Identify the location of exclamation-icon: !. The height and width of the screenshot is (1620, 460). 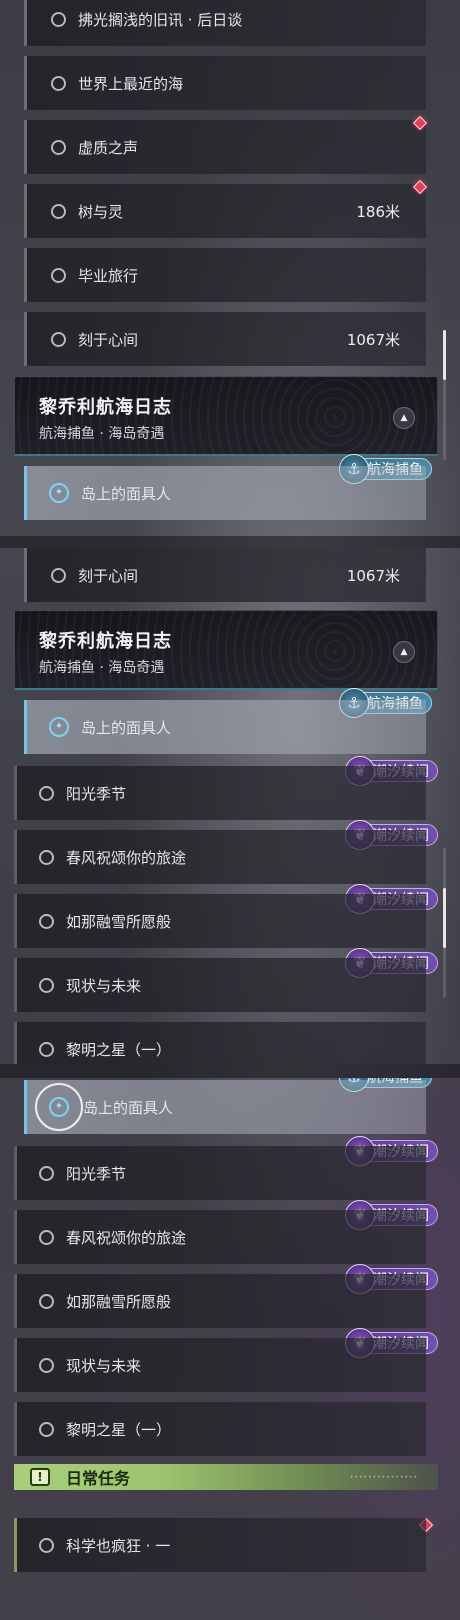
(40, 1477).